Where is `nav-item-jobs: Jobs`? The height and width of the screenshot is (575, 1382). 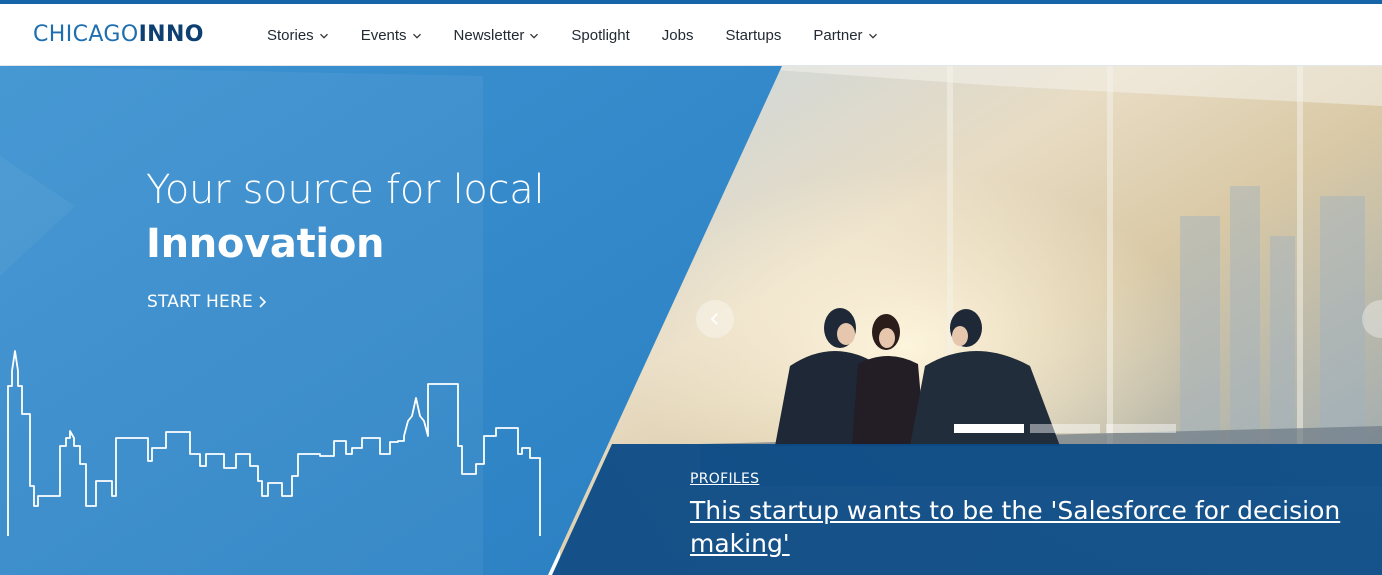 nav-item-jobs: Jobs is located at coordinates (678, 35).